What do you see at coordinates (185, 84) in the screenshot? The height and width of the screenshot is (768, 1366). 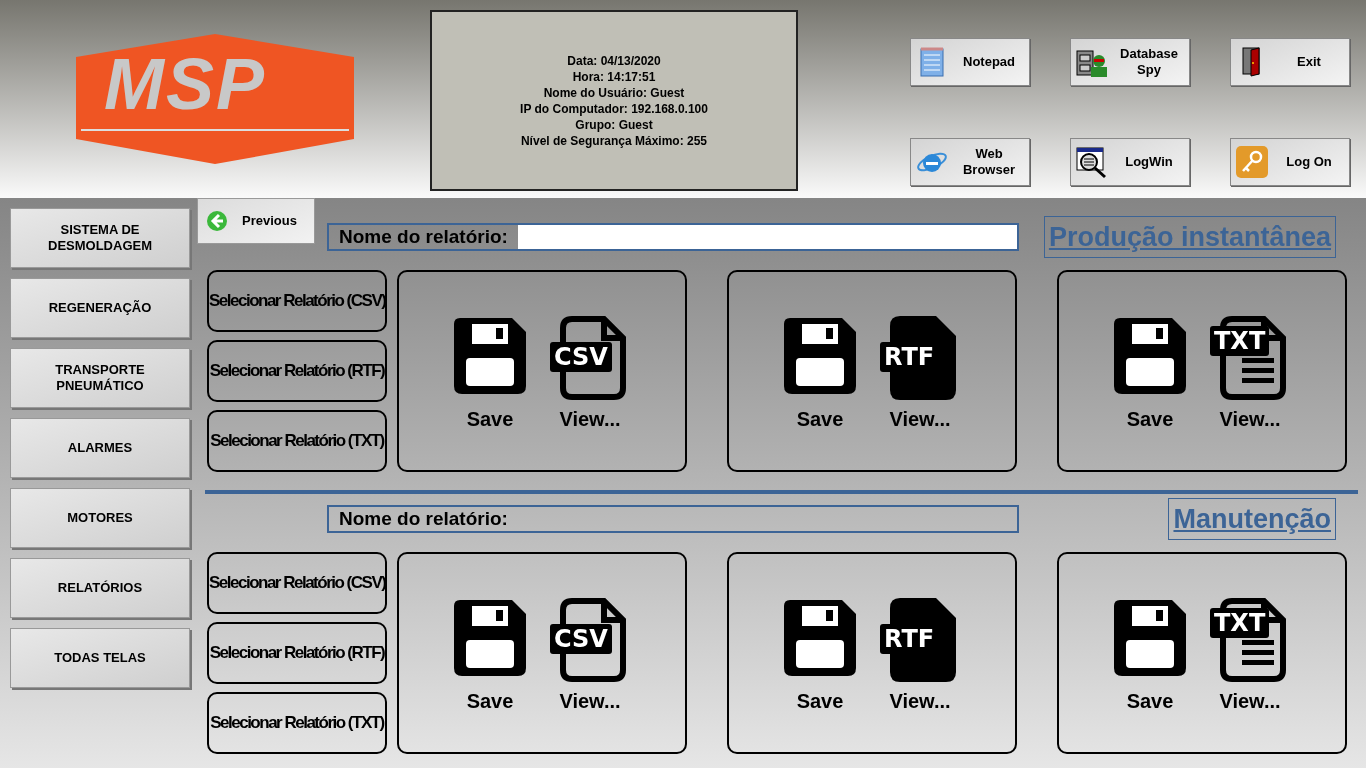 I see `logo-text: MSP` at bounding box center [185, 84].